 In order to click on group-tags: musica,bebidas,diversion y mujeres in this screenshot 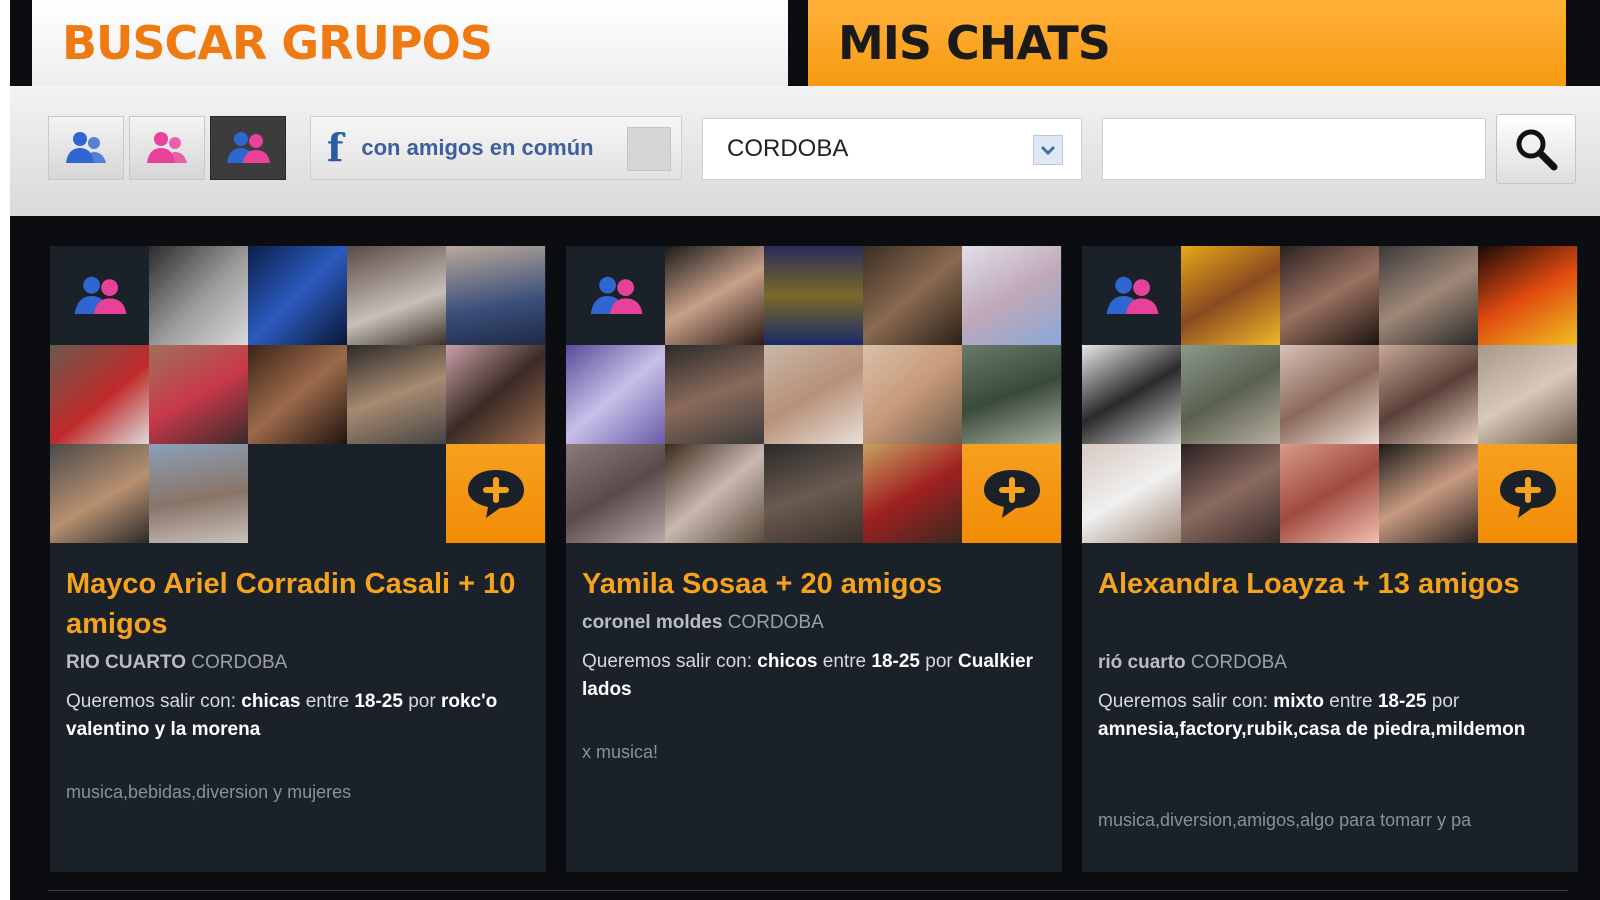, I will do `click(209, 792)`.